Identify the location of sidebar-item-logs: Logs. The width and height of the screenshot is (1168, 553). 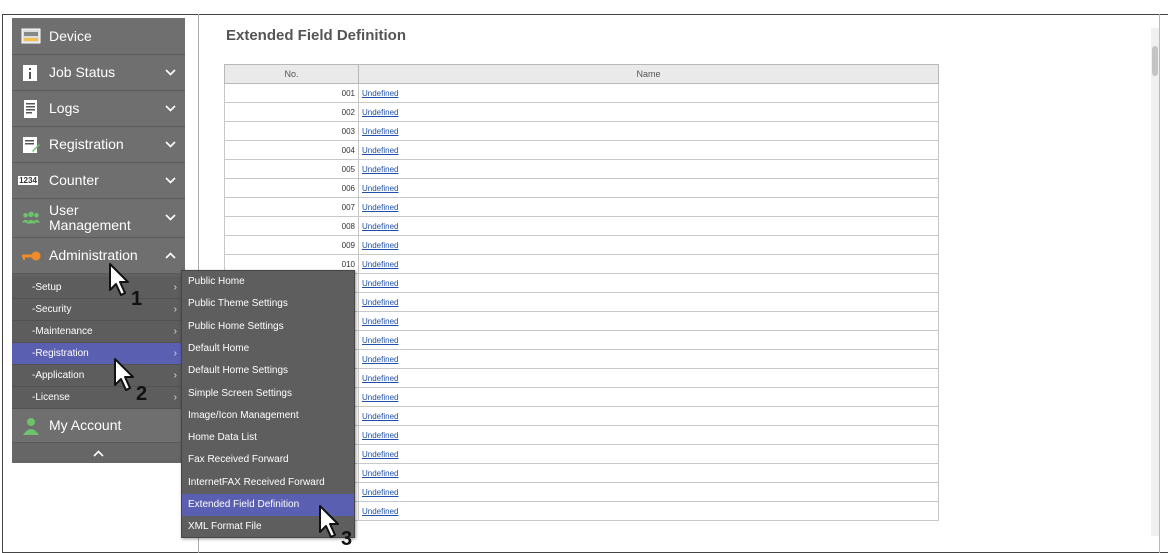
(98, 109).